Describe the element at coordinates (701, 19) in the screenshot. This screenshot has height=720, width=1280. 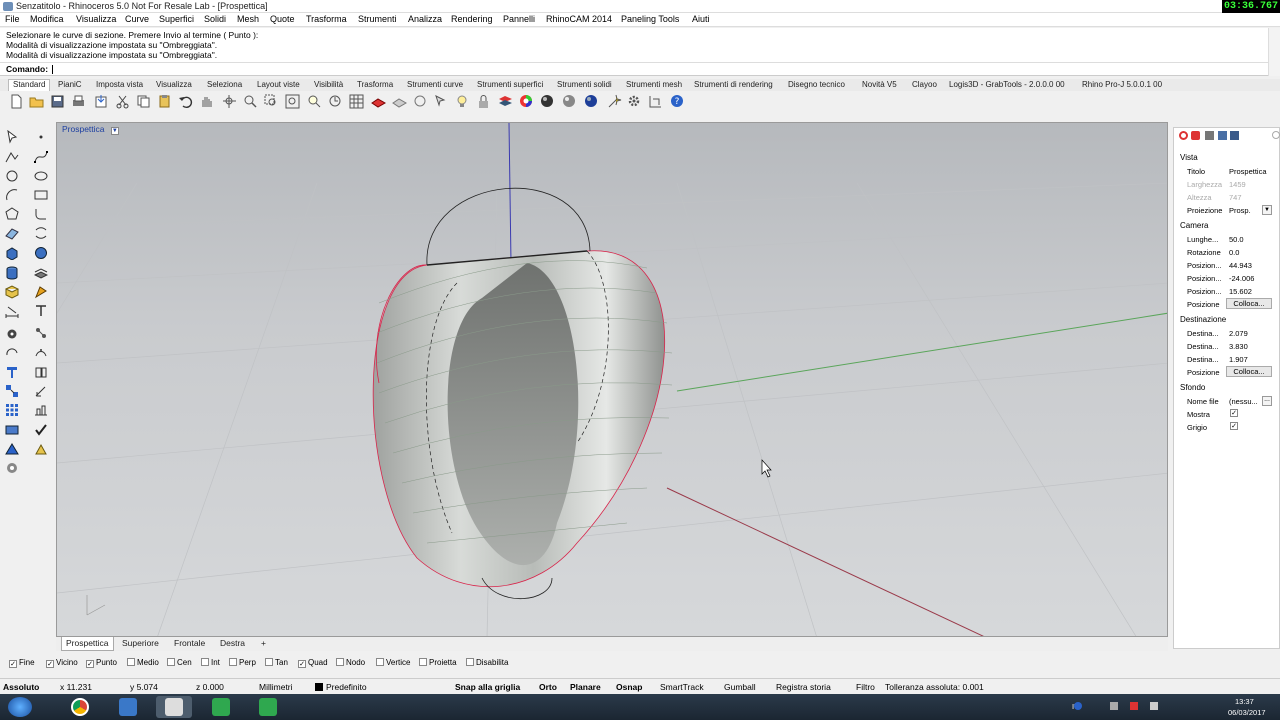
I see `menu-aiuti: Aiuti` at that location.